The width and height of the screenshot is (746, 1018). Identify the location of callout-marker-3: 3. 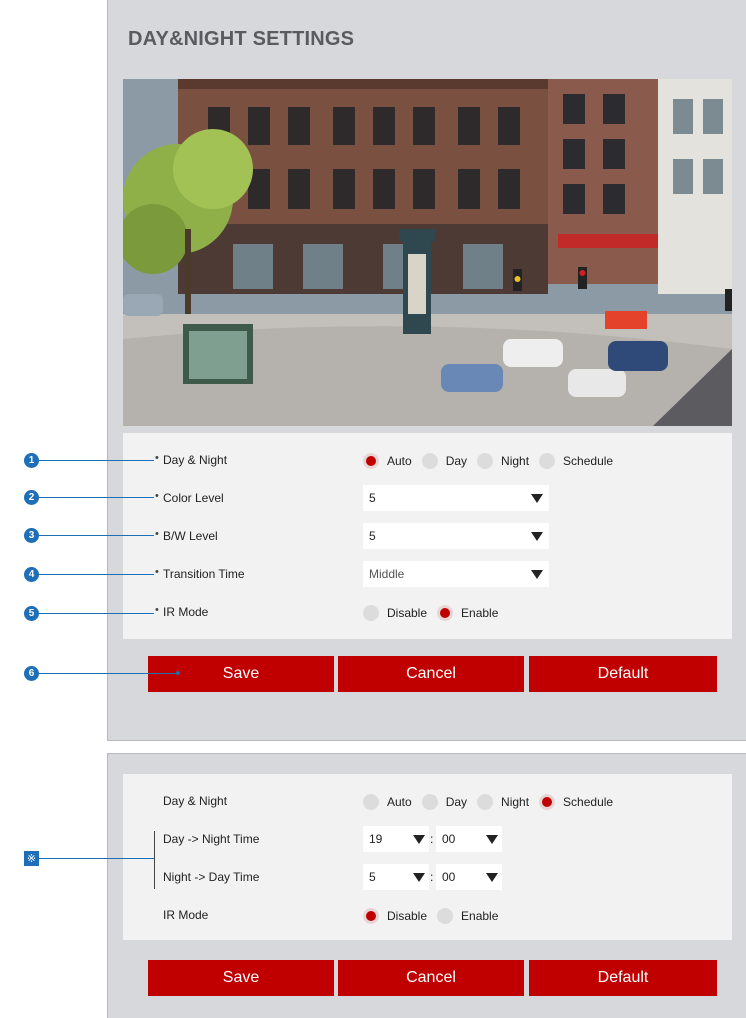
(31, 535).